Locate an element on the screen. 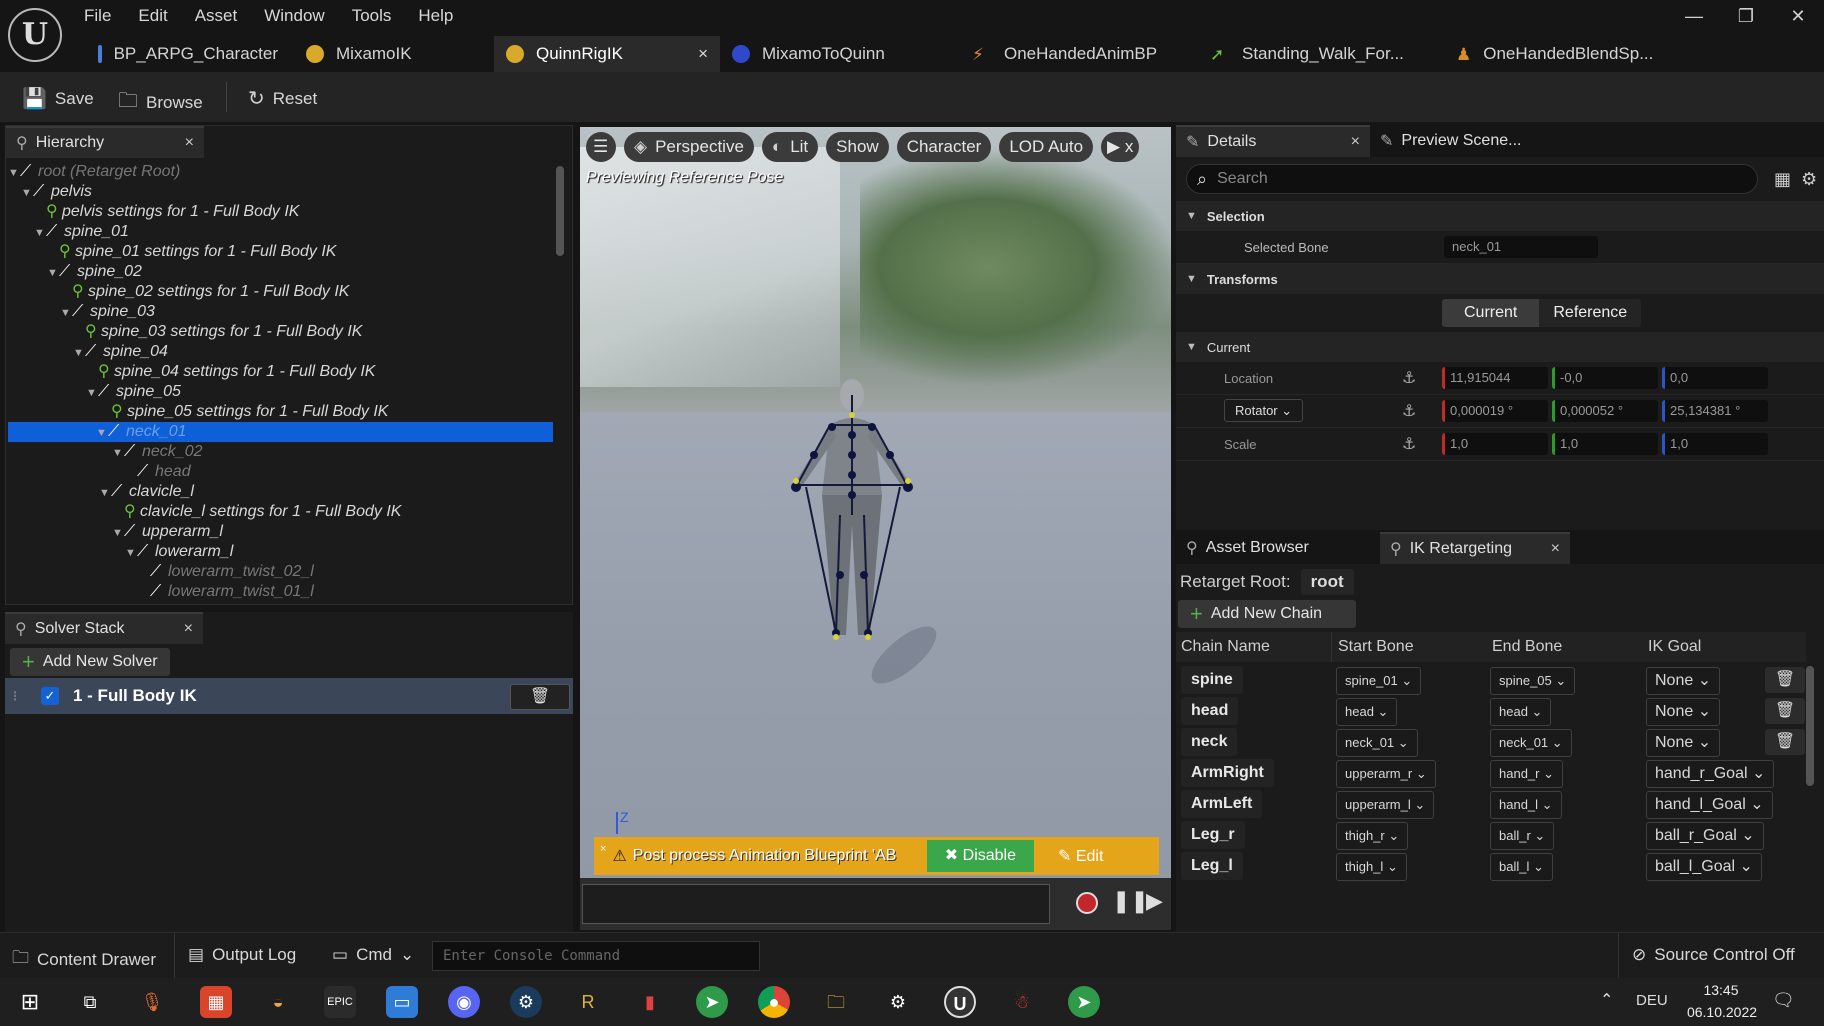  cmd-dropdown: ▭ Cmd ⌄ is located at coordinates (373, 955).